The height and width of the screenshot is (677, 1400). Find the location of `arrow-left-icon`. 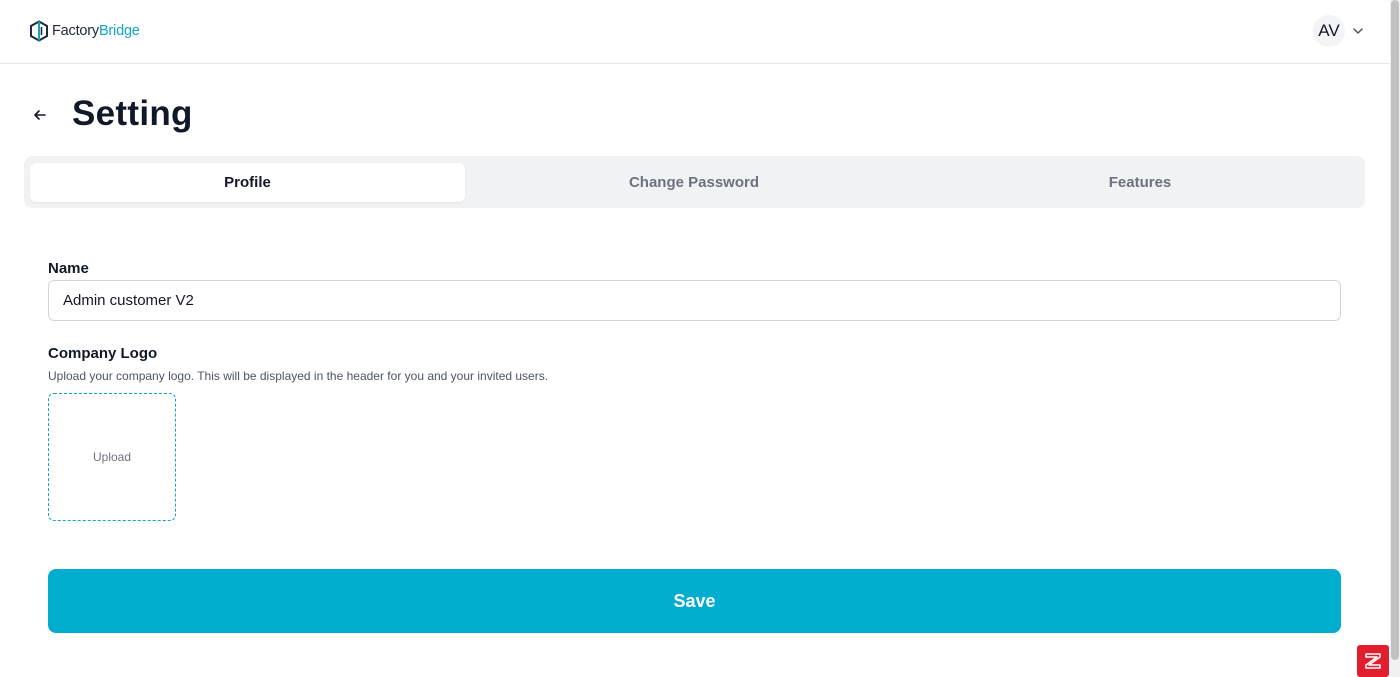

arrow-left-icon is located at coordinates (40, 115).